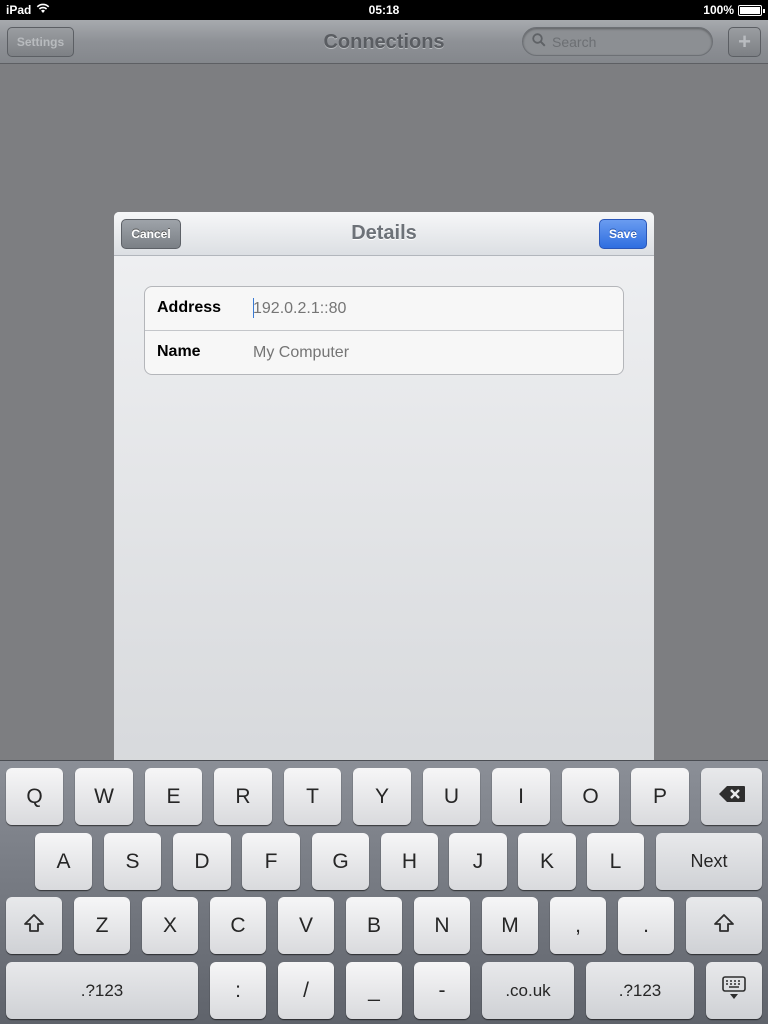 The height and width of the screenshot is (1024, 768). I want to click on search-icon, so click(539, 41).